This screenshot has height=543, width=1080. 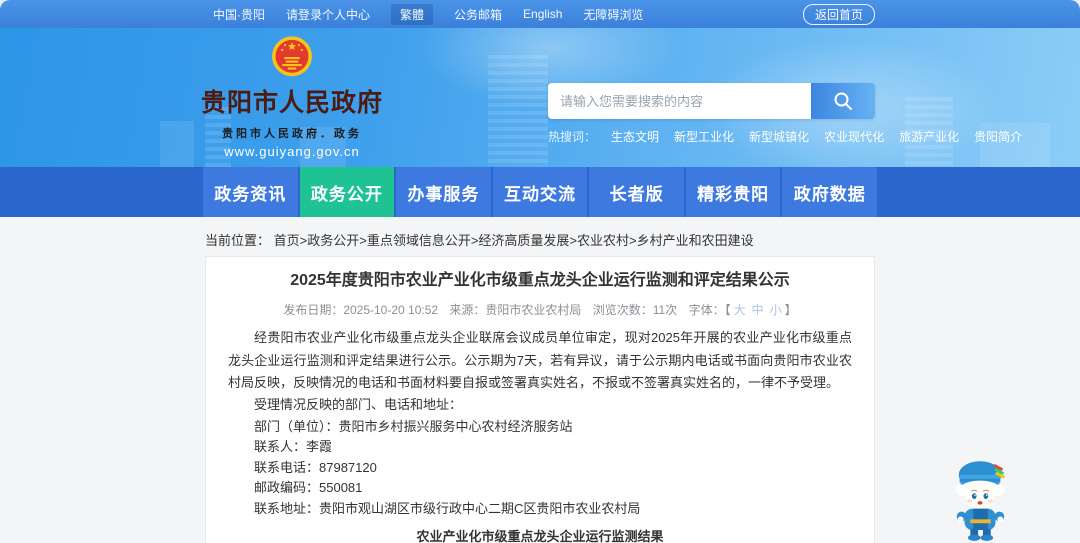 I want to click on national-emblem-icon, so click(x=292, y=56).